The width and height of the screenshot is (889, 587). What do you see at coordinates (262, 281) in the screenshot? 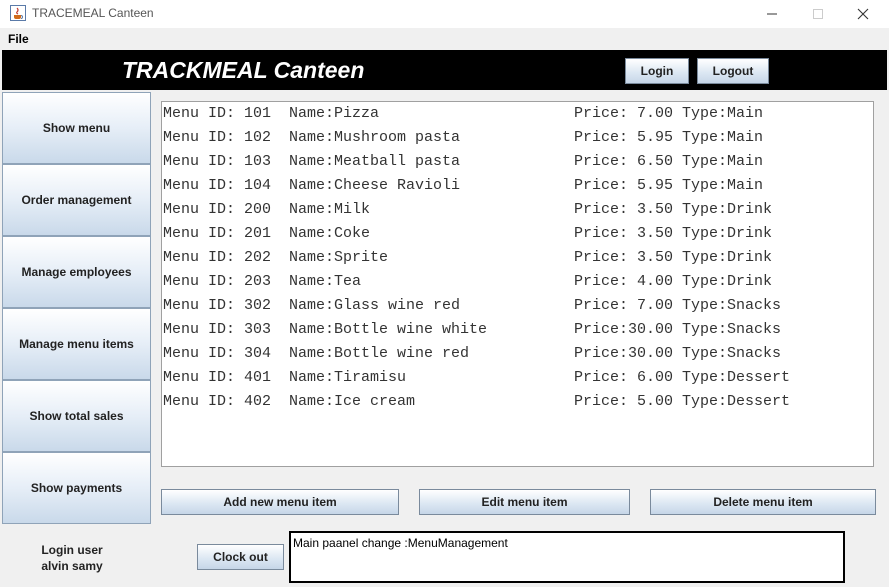
I see `menu-item-id-name: Menu ID: 203 Name:Tea` at bounding box center [262, 281].